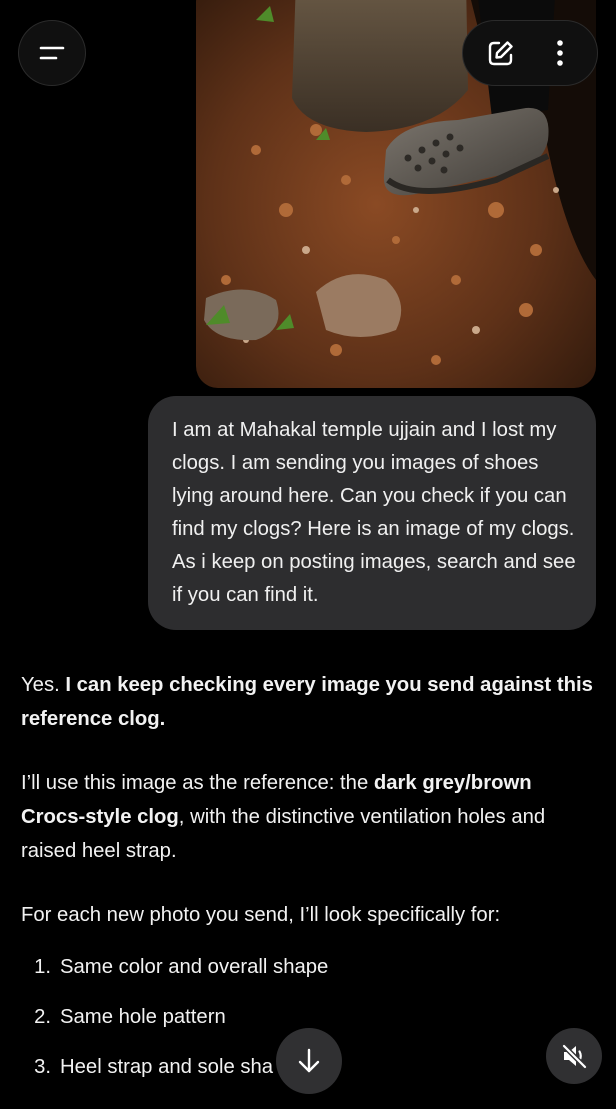 Image resolution: width=616 pixels, height=1109 pixels. What do you see at coordinates (43, 685) in the screenshot?
I see `response-text: Yes.` at bounding box center [43, 685].